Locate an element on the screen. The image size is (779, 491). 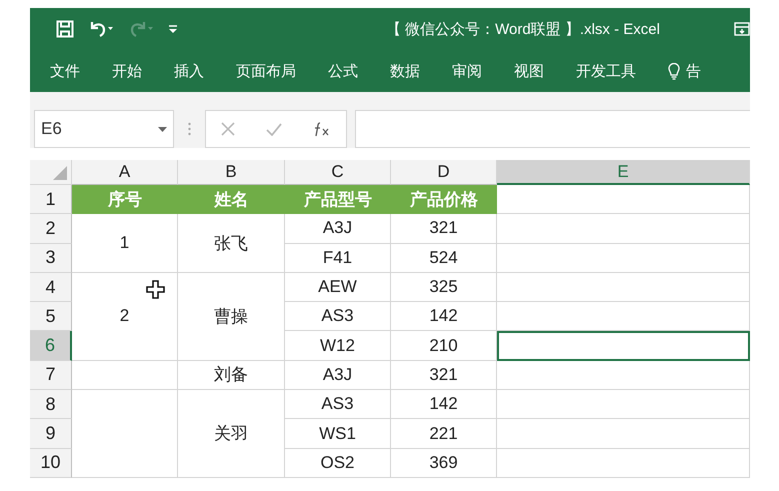
row-header: 7 is located at coordinates (51, 375).